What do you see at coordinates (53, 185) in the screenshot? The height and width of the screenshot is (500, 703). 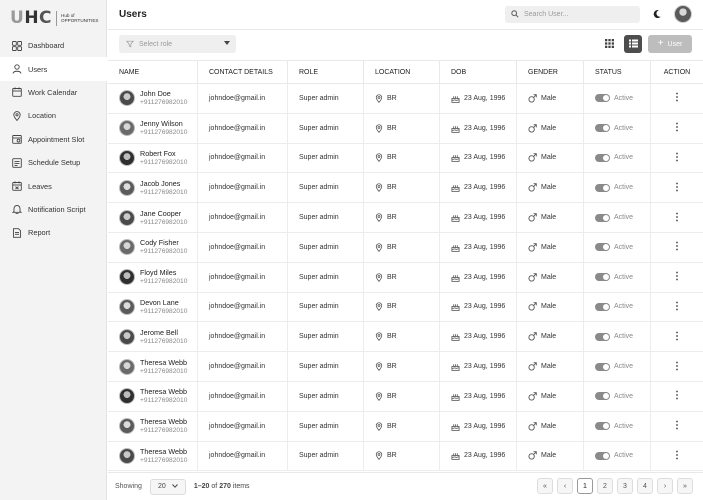 I see `sidebar-item-leaves: Leaves` at bounding box center [53, 185].